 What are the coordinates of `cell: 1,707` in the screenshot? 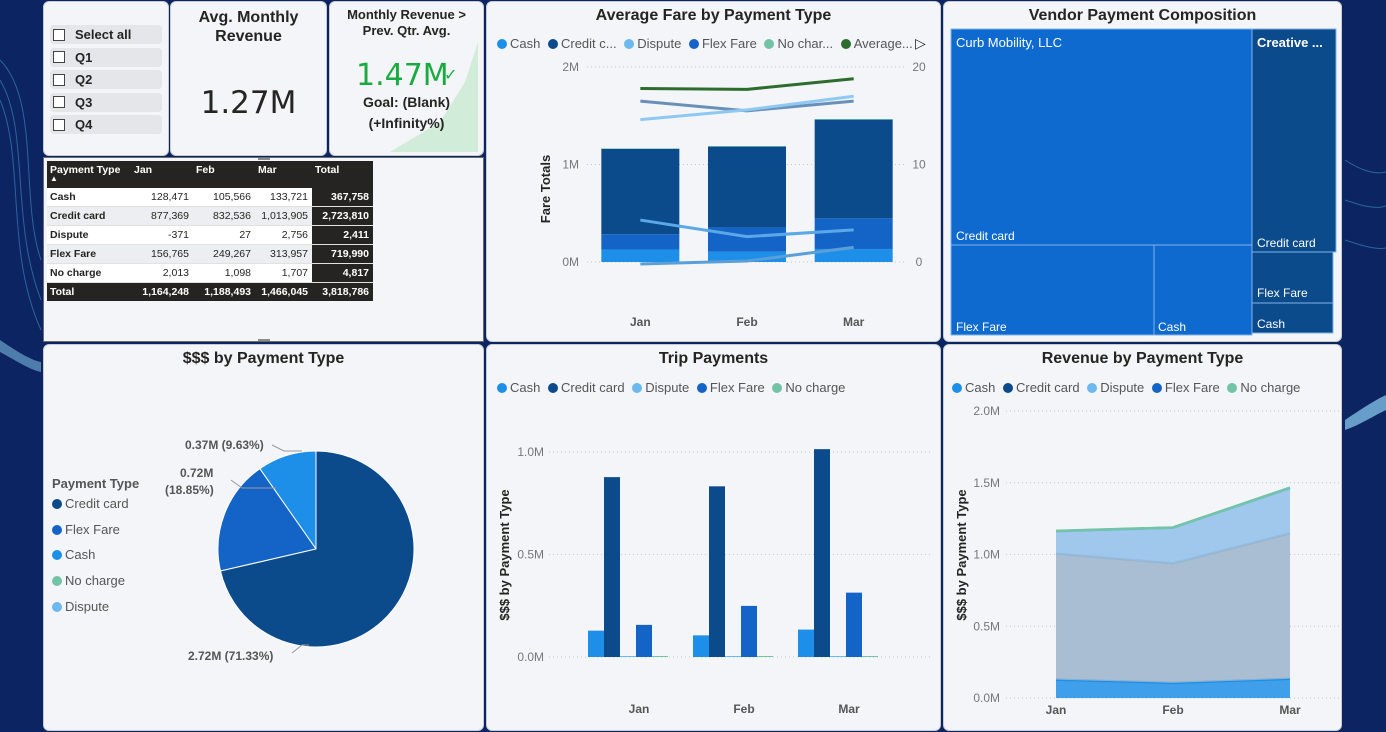 It's located at (283, 273).